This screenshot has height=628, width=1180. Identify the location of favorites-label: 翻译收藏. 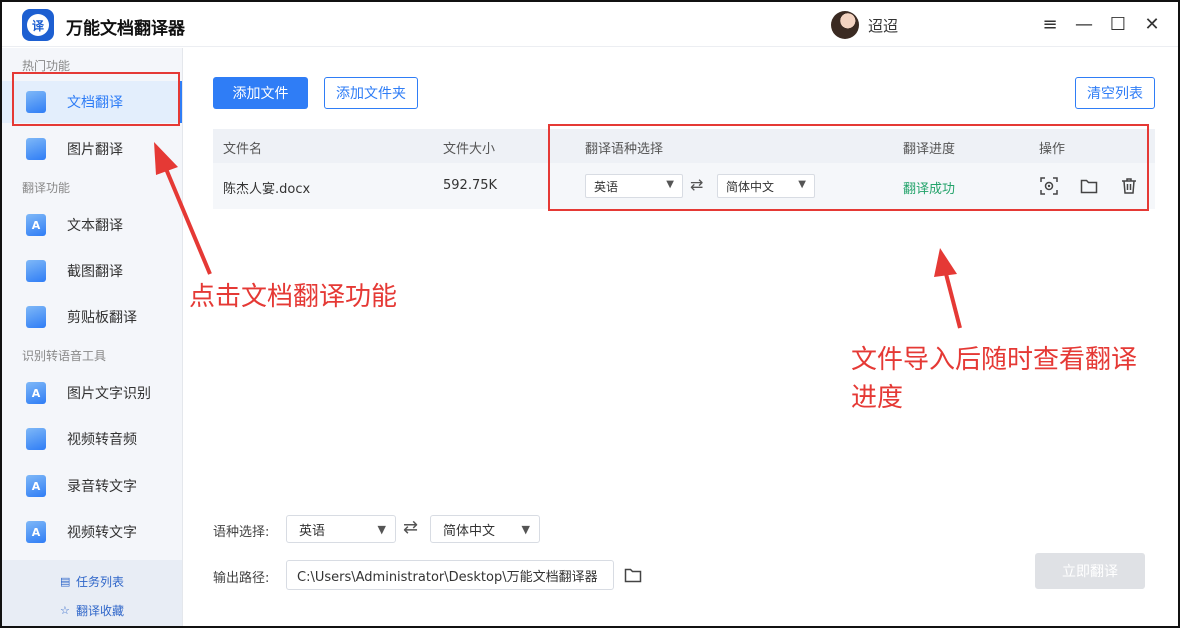
(100, 611).